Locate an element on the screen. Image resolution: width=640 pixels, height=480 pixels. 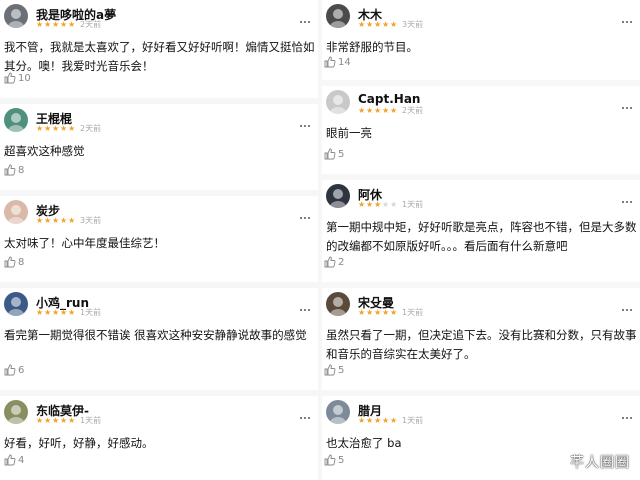
like-button: 2 is located at coordinates (334, 262).